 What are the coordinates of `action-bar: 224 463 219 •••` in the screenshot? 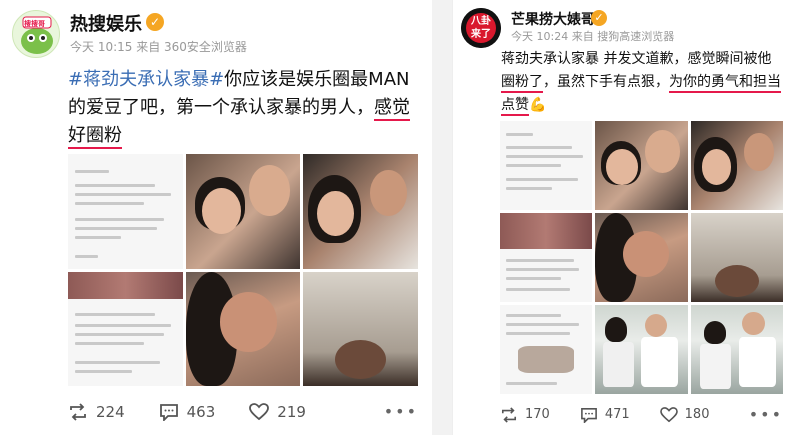 It's located at (243, 411).